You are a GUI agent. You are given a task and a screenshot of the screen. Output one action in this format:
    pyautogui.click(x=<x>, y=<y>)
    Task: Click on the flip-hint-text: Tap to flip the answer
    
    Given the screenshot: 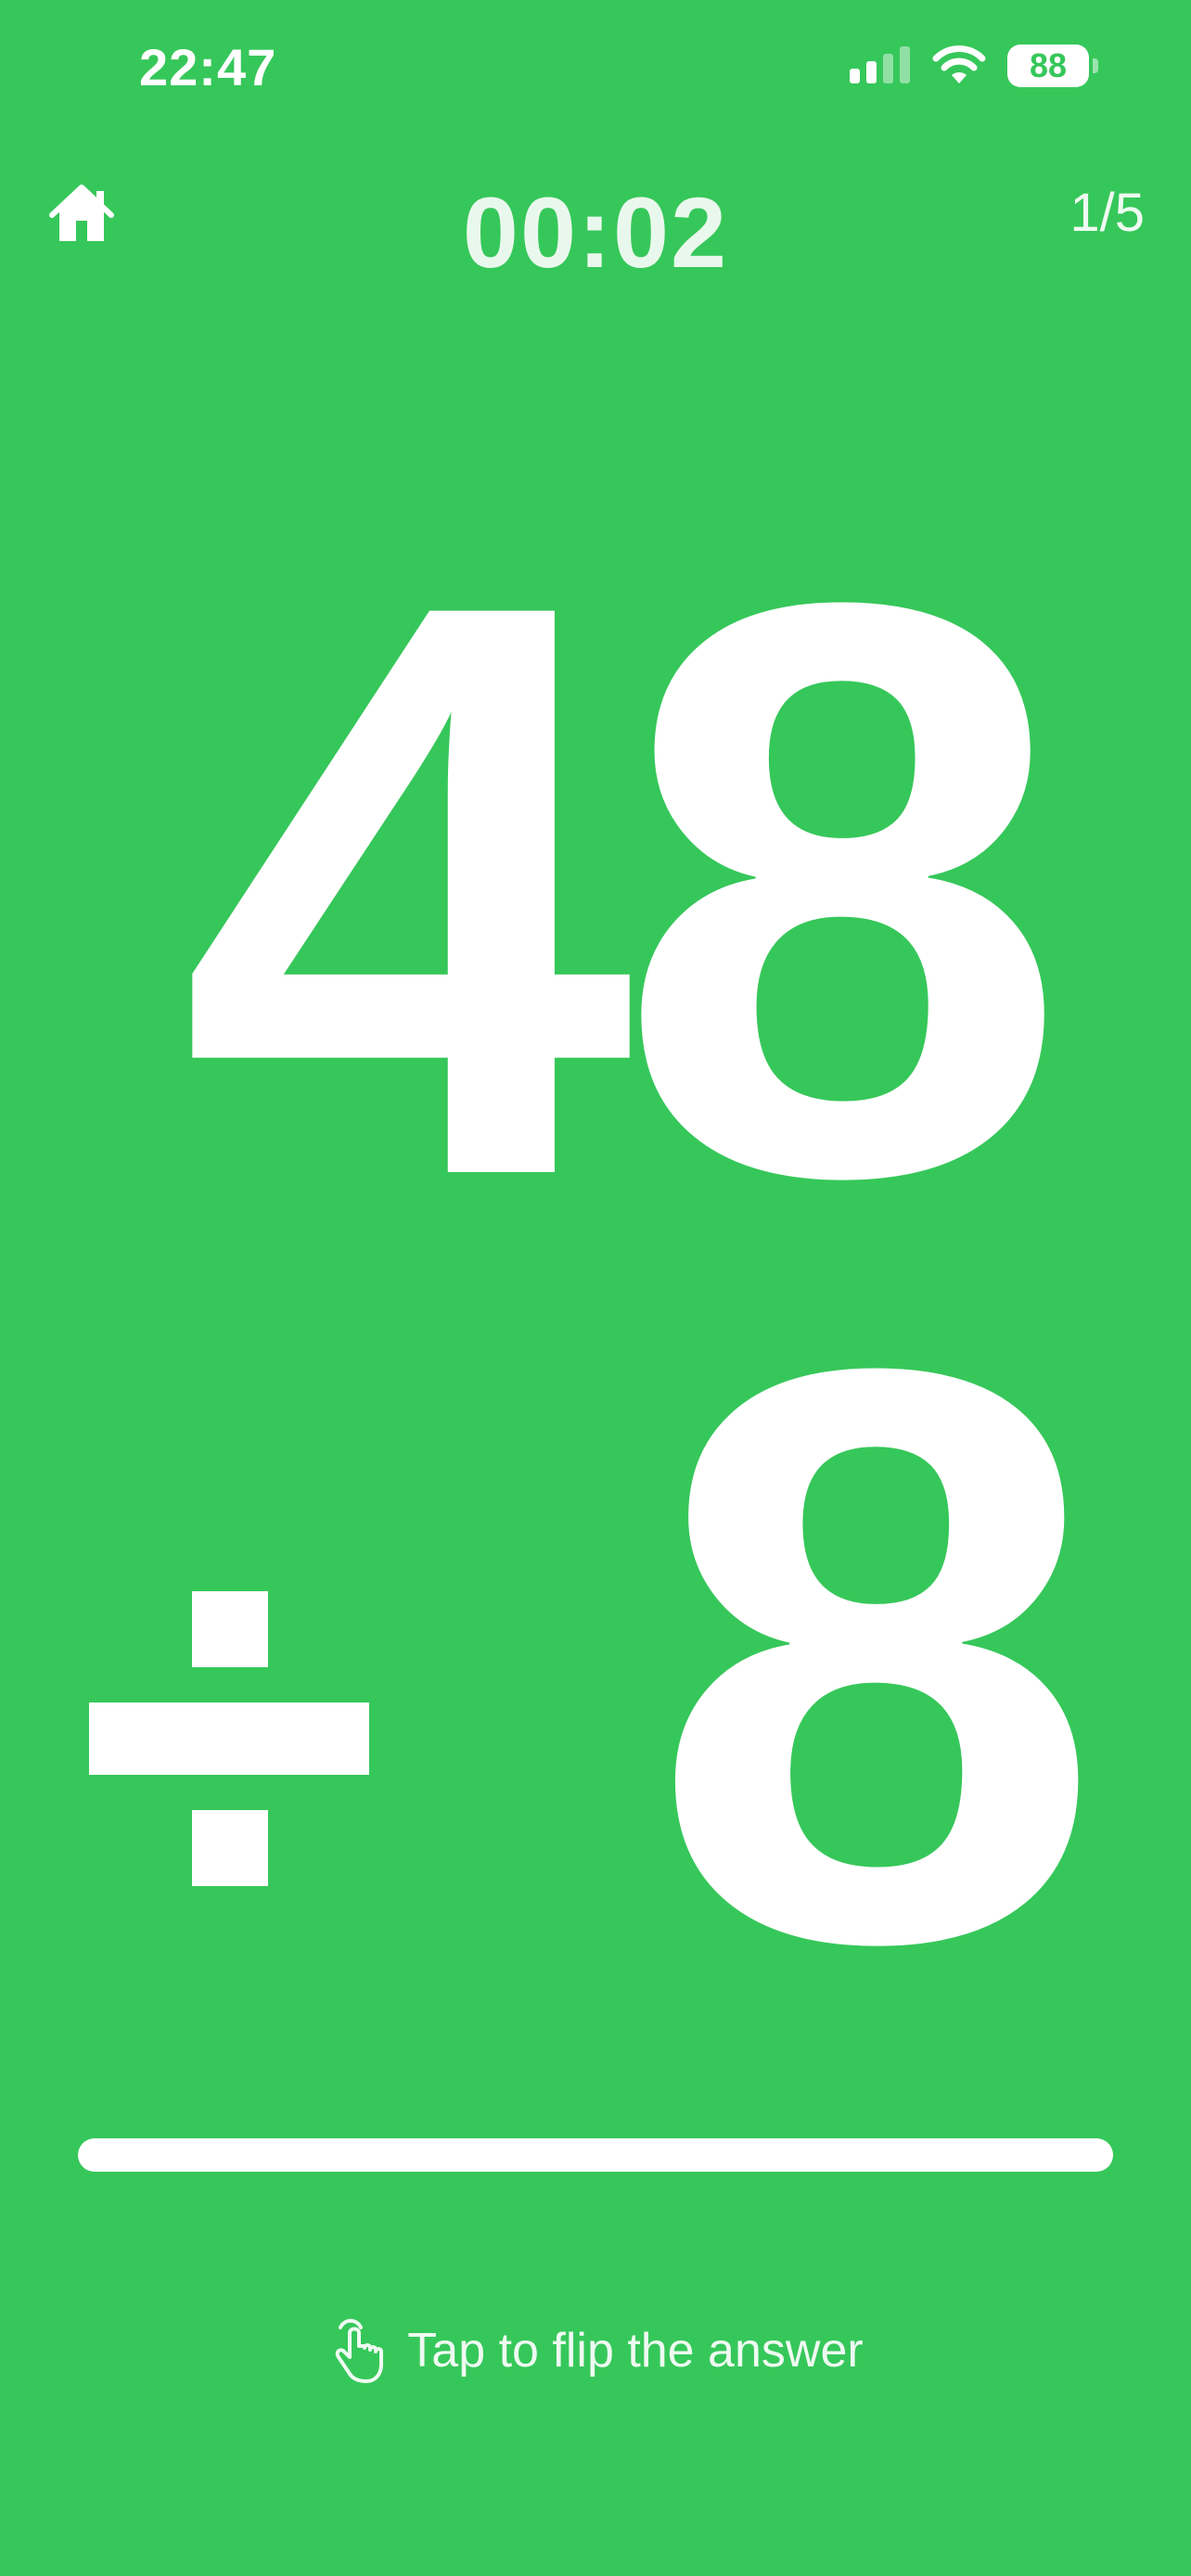 What is the action you would take?
    pyautogui.click(x=636, y=2351)
    